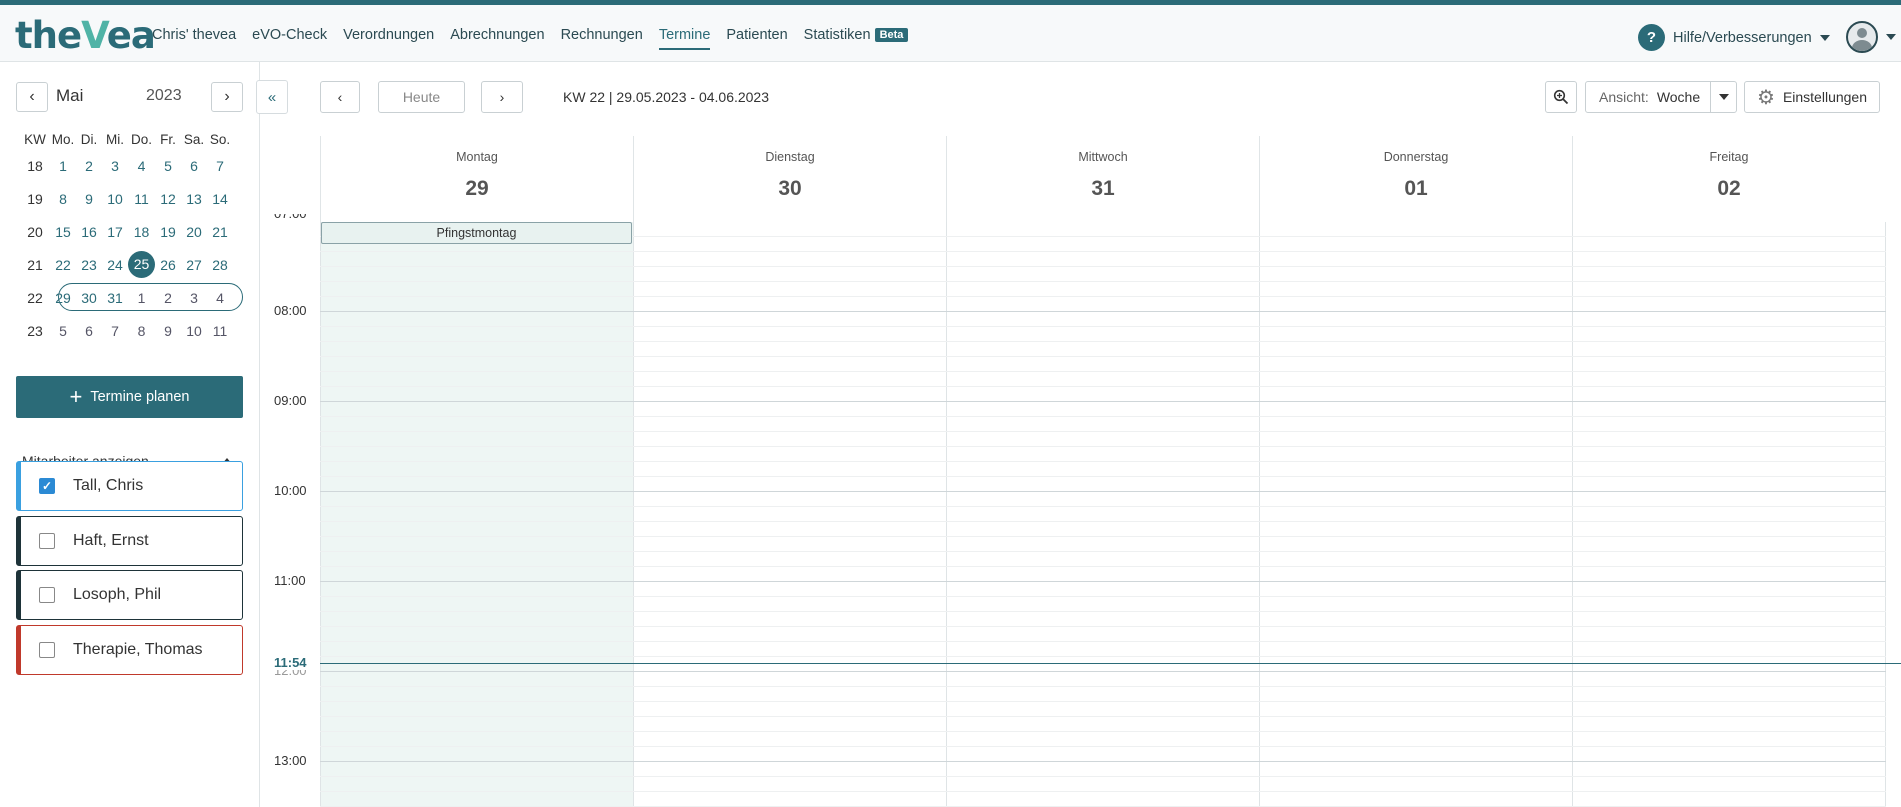 This screenshot has width=1901, height=807. I want to click on prev-week-button: ‹, so click(340, 97).